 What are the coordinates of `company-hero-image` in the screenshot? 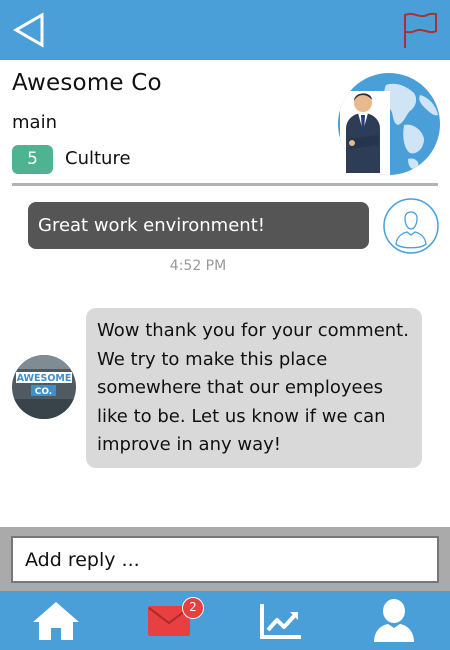 It's located at (389, 124).